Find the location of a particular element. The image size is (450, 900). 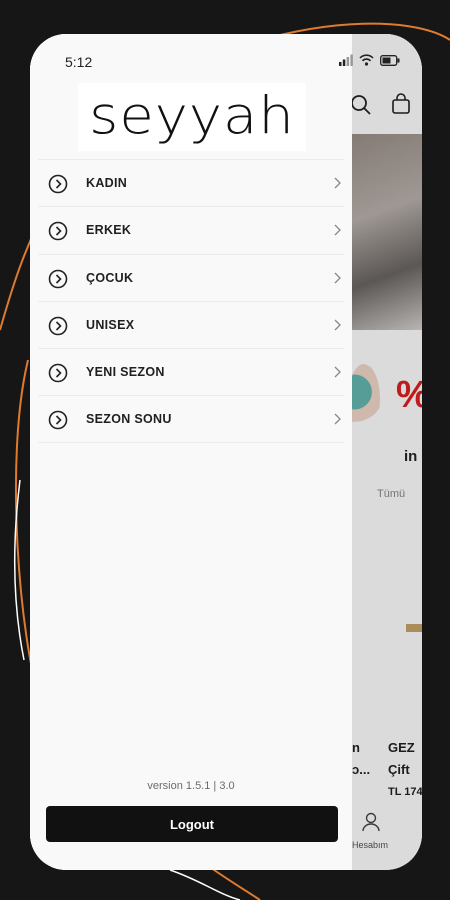

menu-item-cocuk: ÇOCUK is located at coordinates (191, 277).